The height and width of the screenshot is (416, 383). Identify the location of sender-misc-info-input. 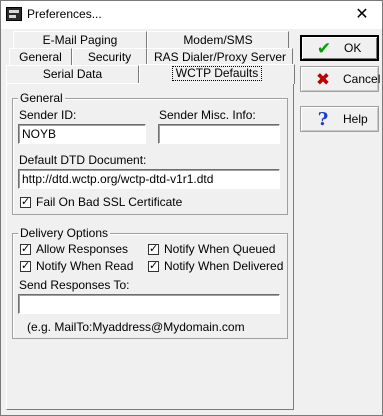
(219, 134).